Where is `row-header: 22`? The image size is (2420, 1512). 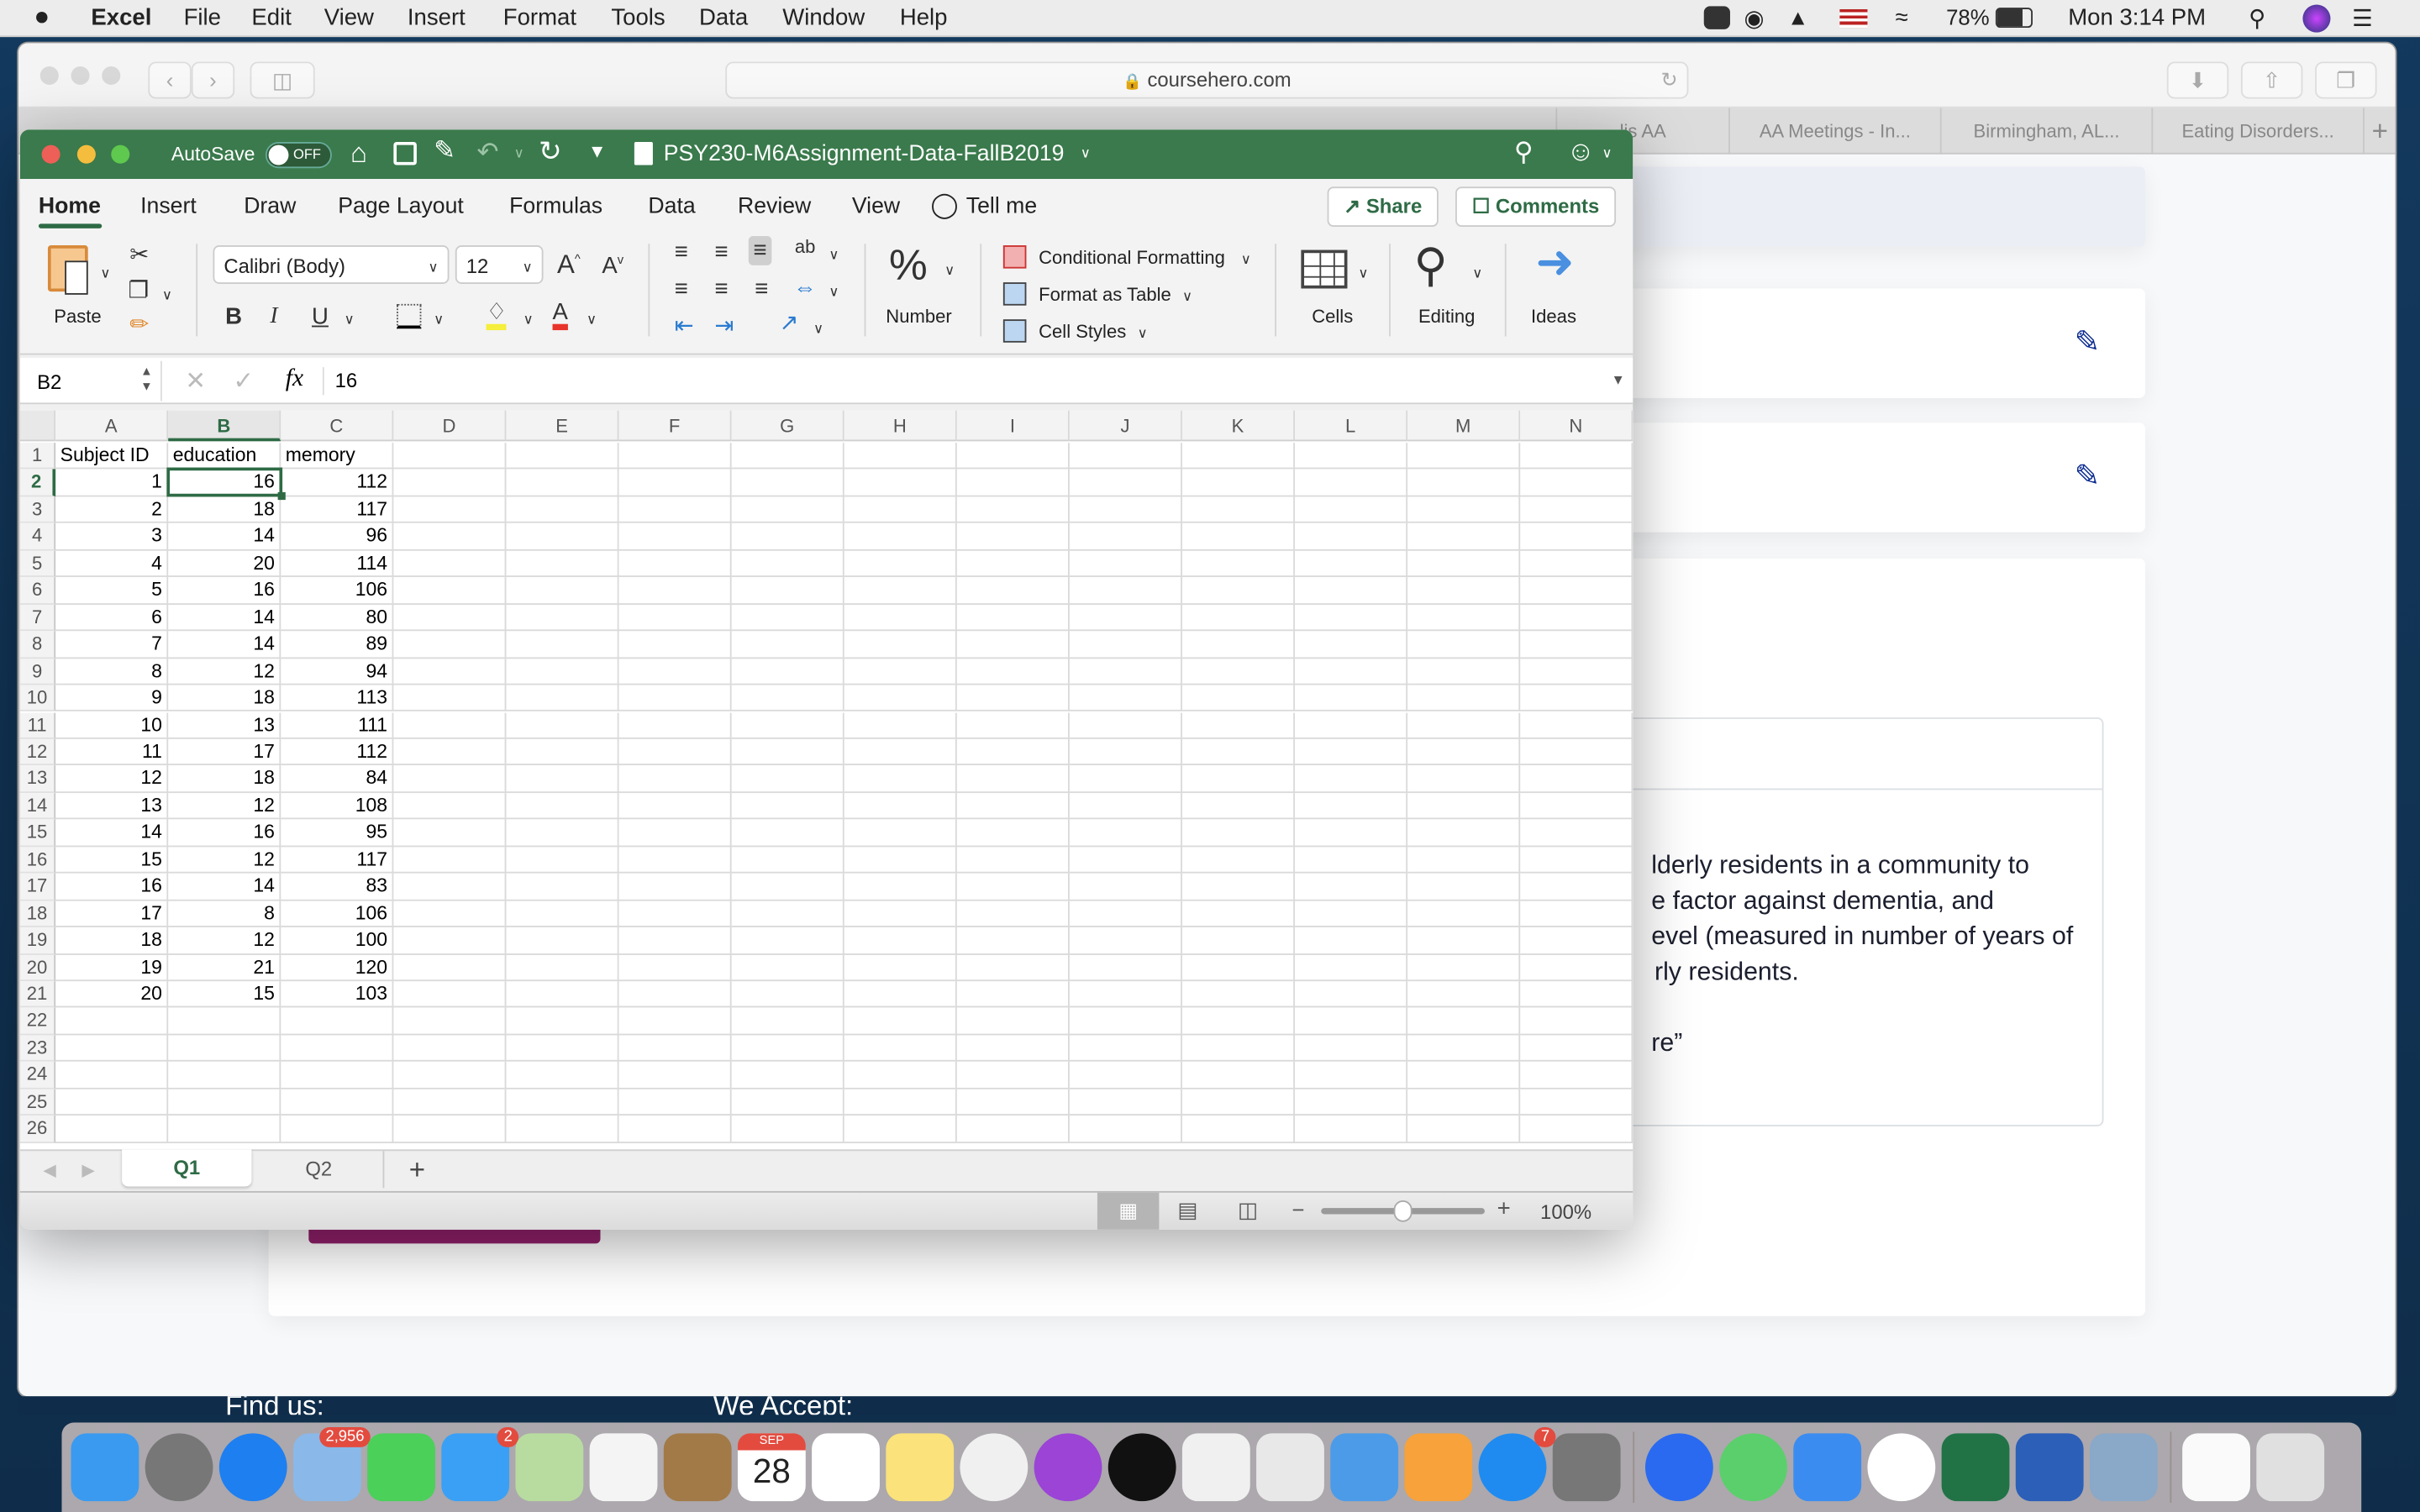
row-header: 22 is located at coordinates (37, 1022).